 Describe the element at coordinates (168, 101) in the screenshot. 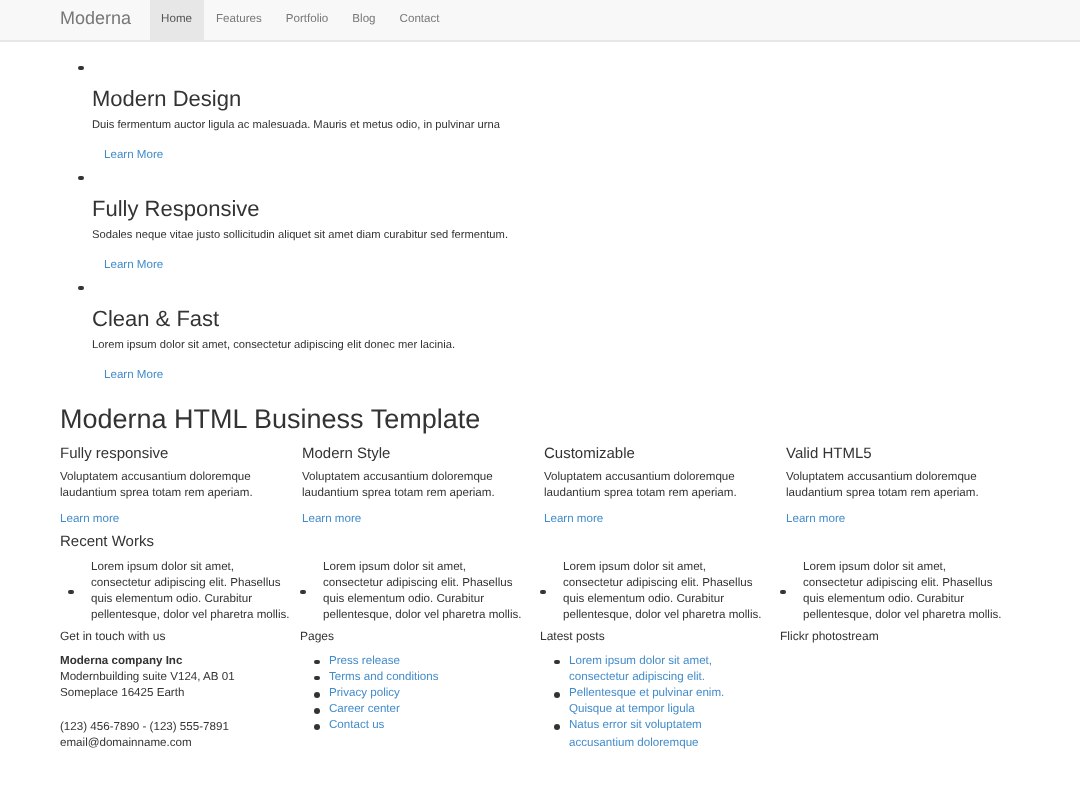

I see `feature-heading: Modern Design` at that location.